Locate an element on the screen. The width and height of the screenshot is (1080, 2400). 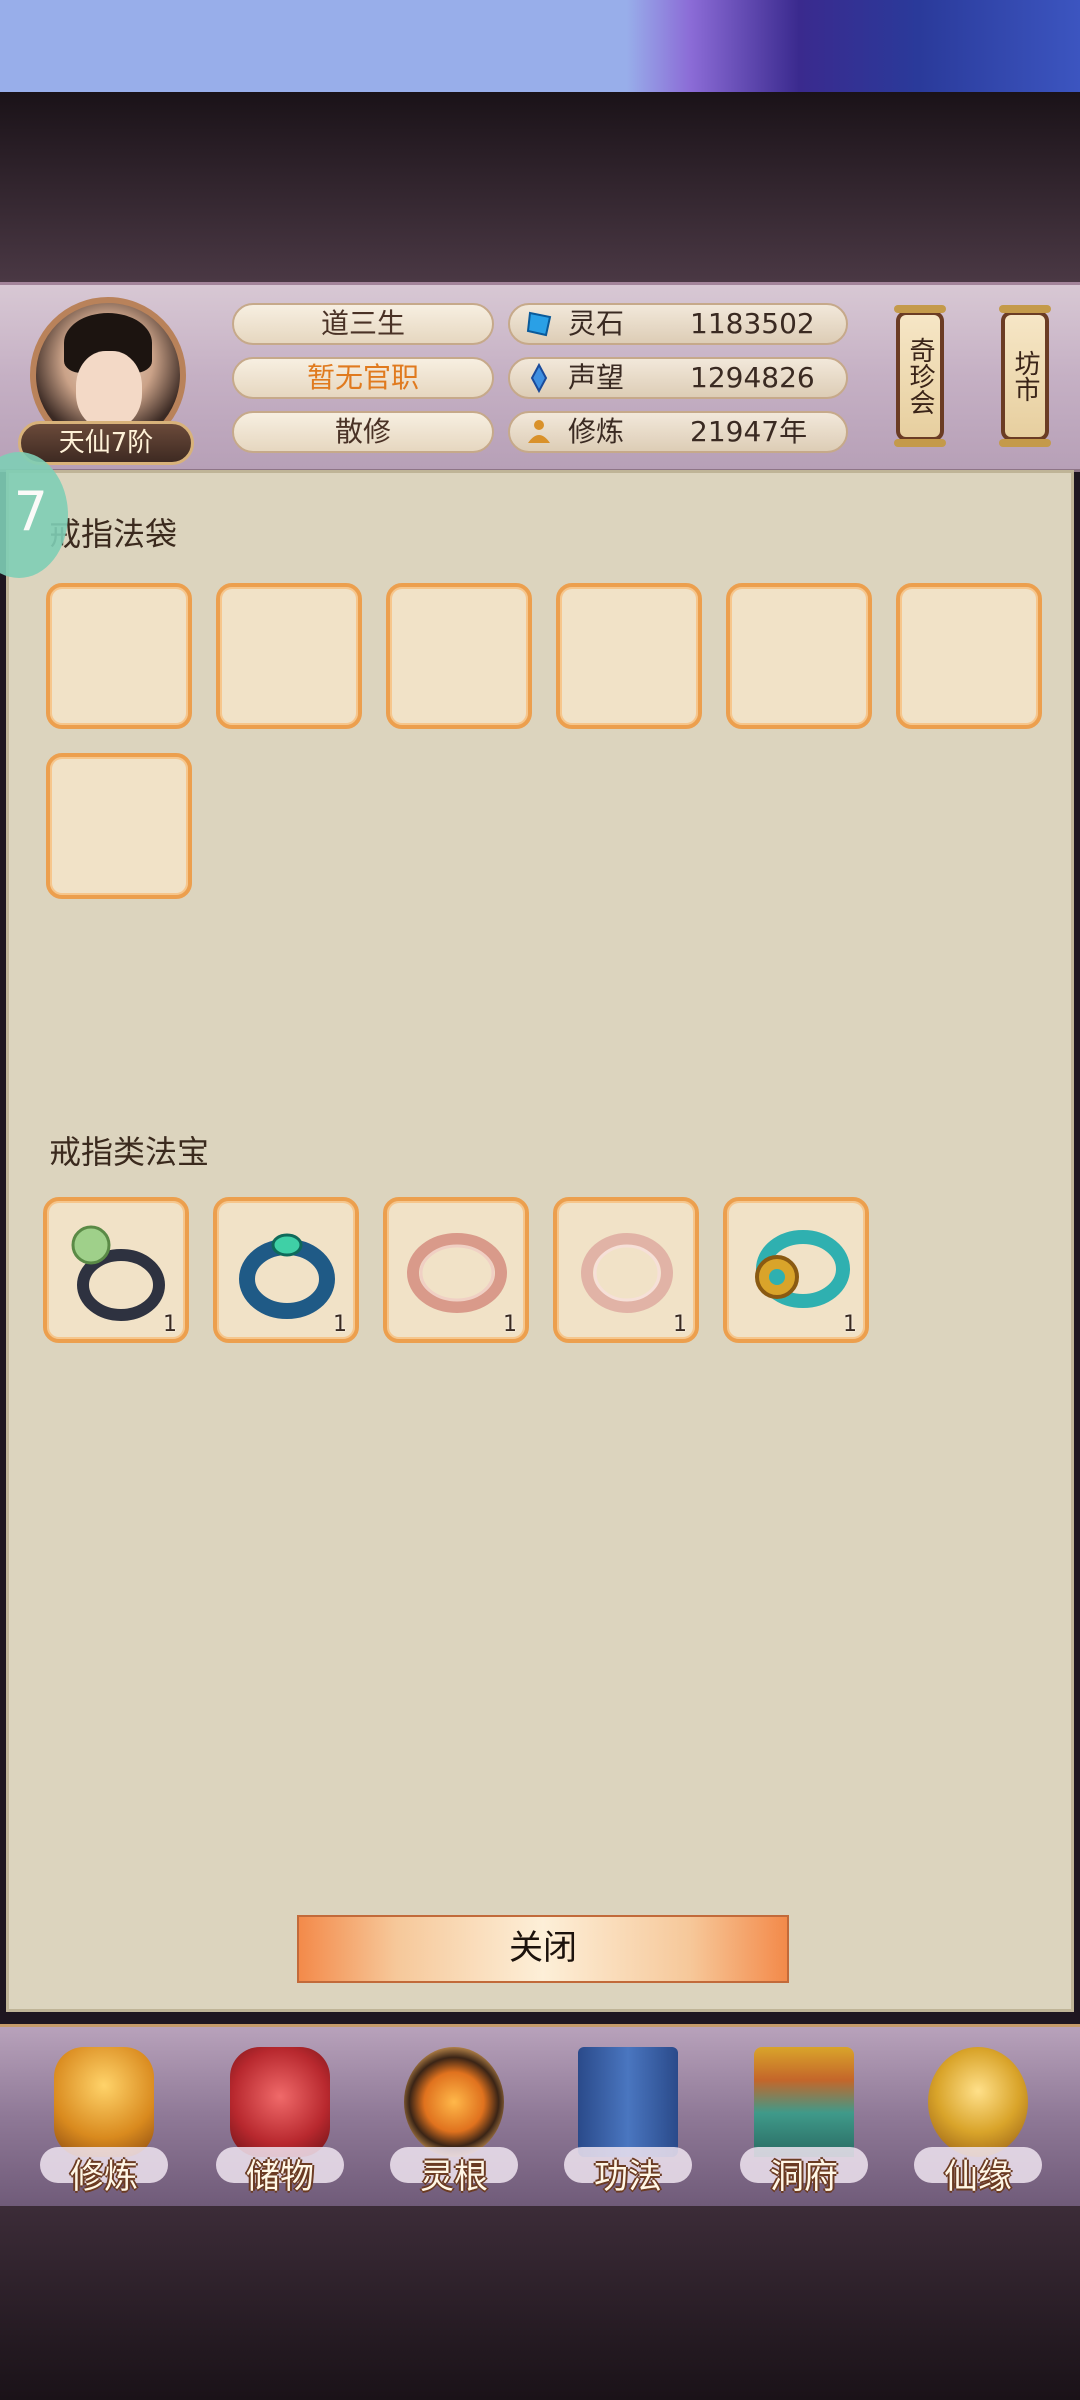
player-name: 道三生 is located at coordinates (363, 324).